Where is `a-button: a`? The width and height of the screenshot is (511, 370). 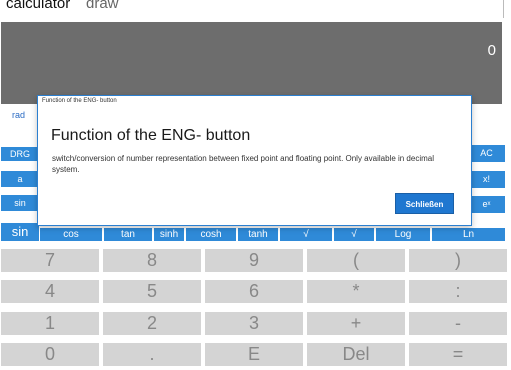 a-button: a is located at coordinates (20, 179).